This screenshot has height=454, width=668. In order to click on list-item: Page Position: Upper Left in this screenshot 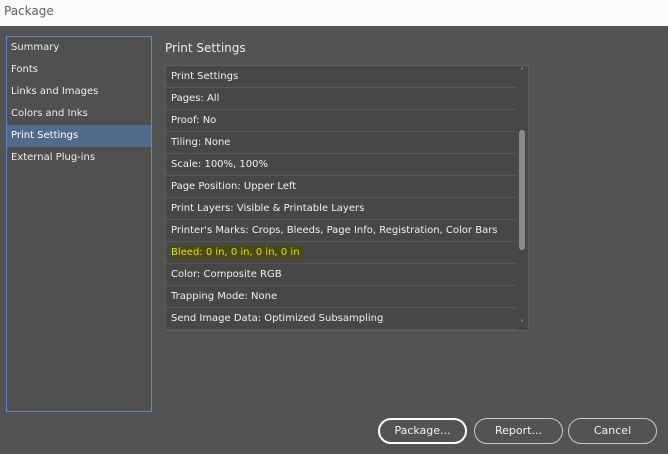, I will do `click(341, 187)`.